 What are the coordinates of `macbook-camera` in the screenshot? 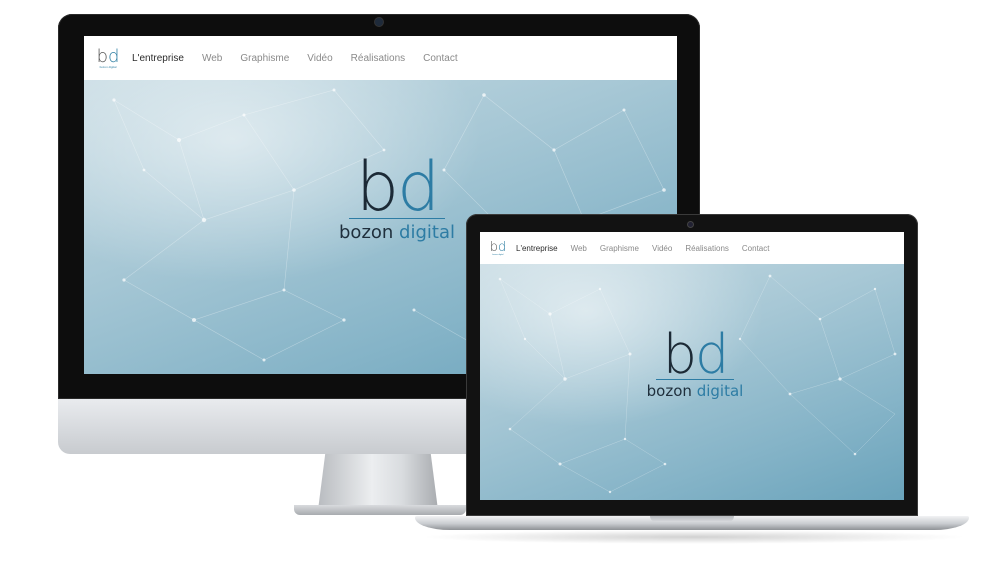 It's located at (690, 224).